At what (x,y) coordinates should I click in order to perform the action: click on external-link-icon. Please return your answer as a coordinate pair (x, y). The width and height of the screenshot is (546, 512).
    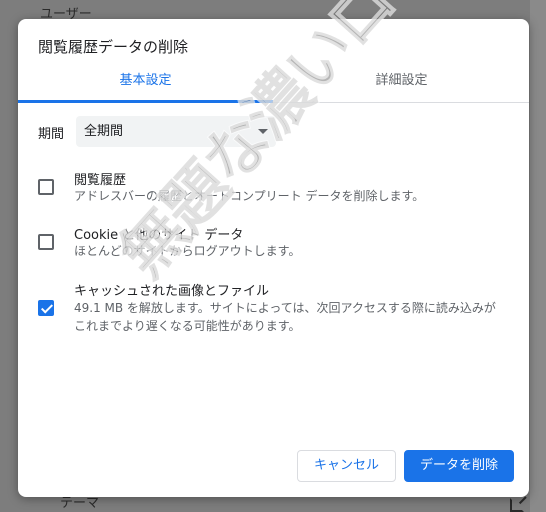
    Looking at the image, I should click on (517, 505).